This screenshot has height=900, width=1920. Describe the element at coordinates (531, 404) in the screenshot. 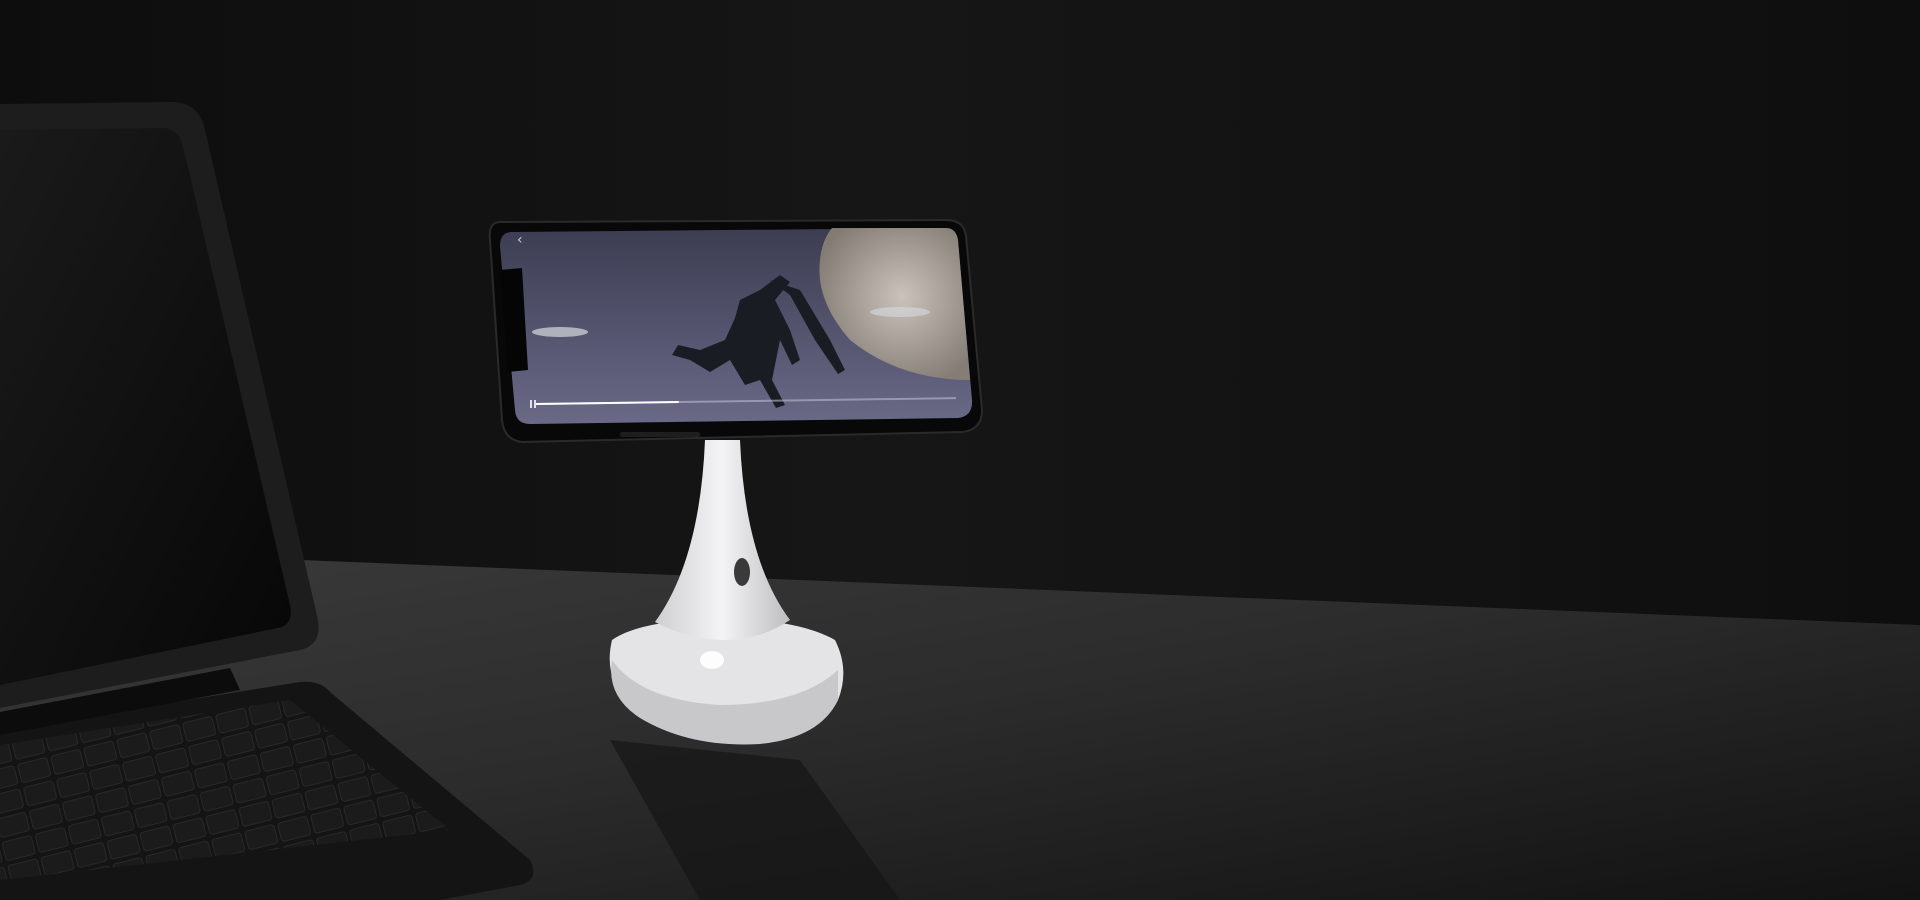

I see `pause-icon` at that location.